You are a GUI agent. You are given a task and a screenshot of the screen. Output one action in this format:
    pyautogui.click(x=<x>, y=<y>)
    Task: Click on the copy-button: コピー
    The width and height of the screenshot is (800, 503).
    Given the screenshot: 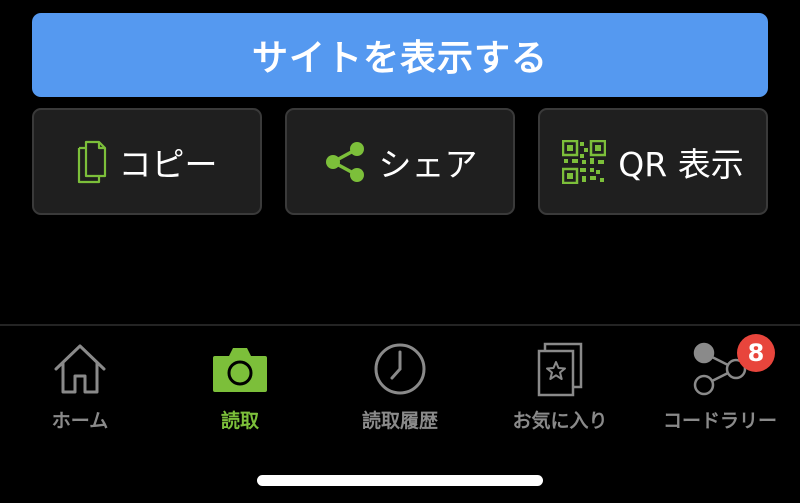 What is the action you would take?
    pyautogui.click(x=147, y=161)
    